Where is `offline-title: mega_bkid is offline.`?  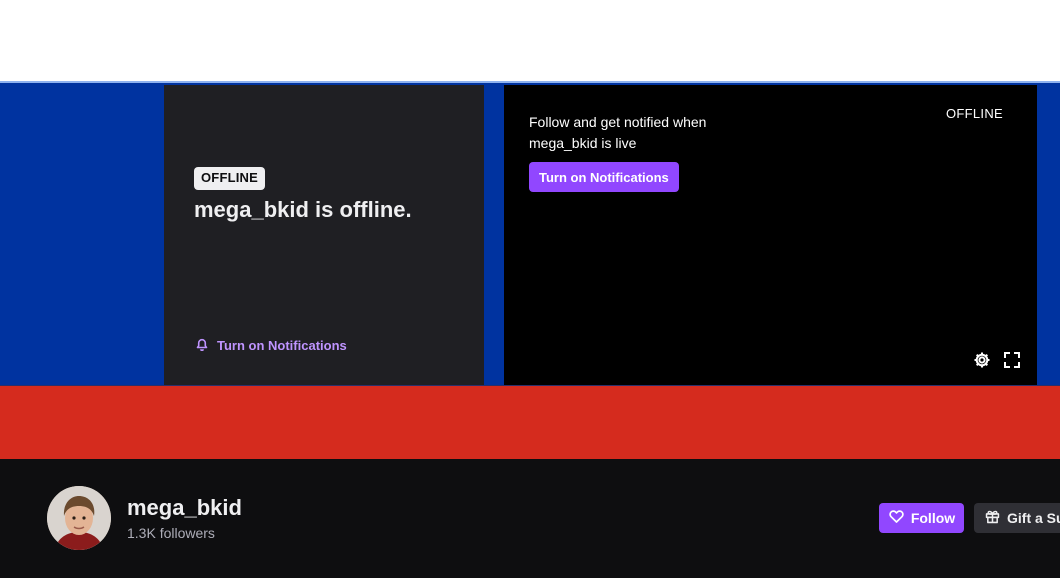
offline-title: mega_bkid is offline. is located at coordinates (303, 209).